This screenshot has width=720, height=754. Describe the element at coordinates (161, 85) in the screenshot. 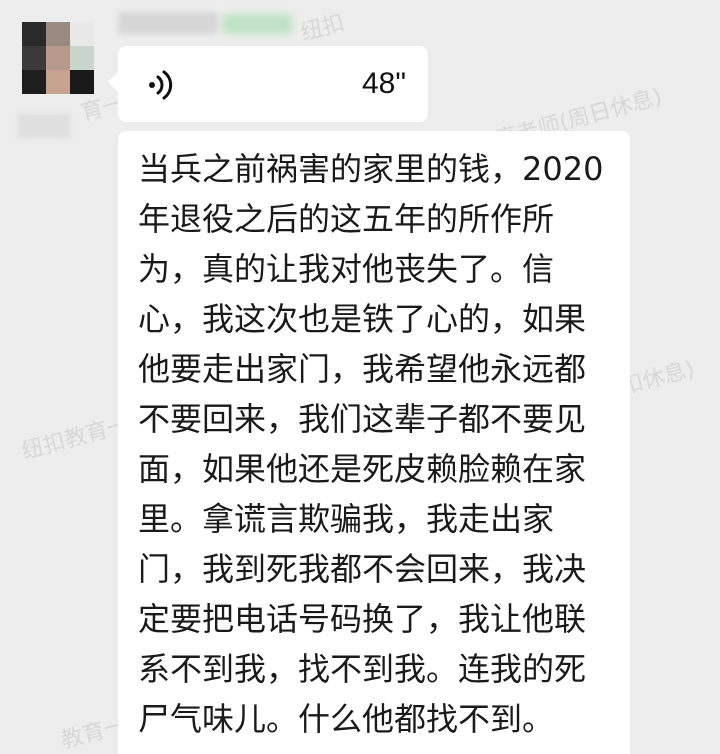

I see `voice-wave-icon` at that location.